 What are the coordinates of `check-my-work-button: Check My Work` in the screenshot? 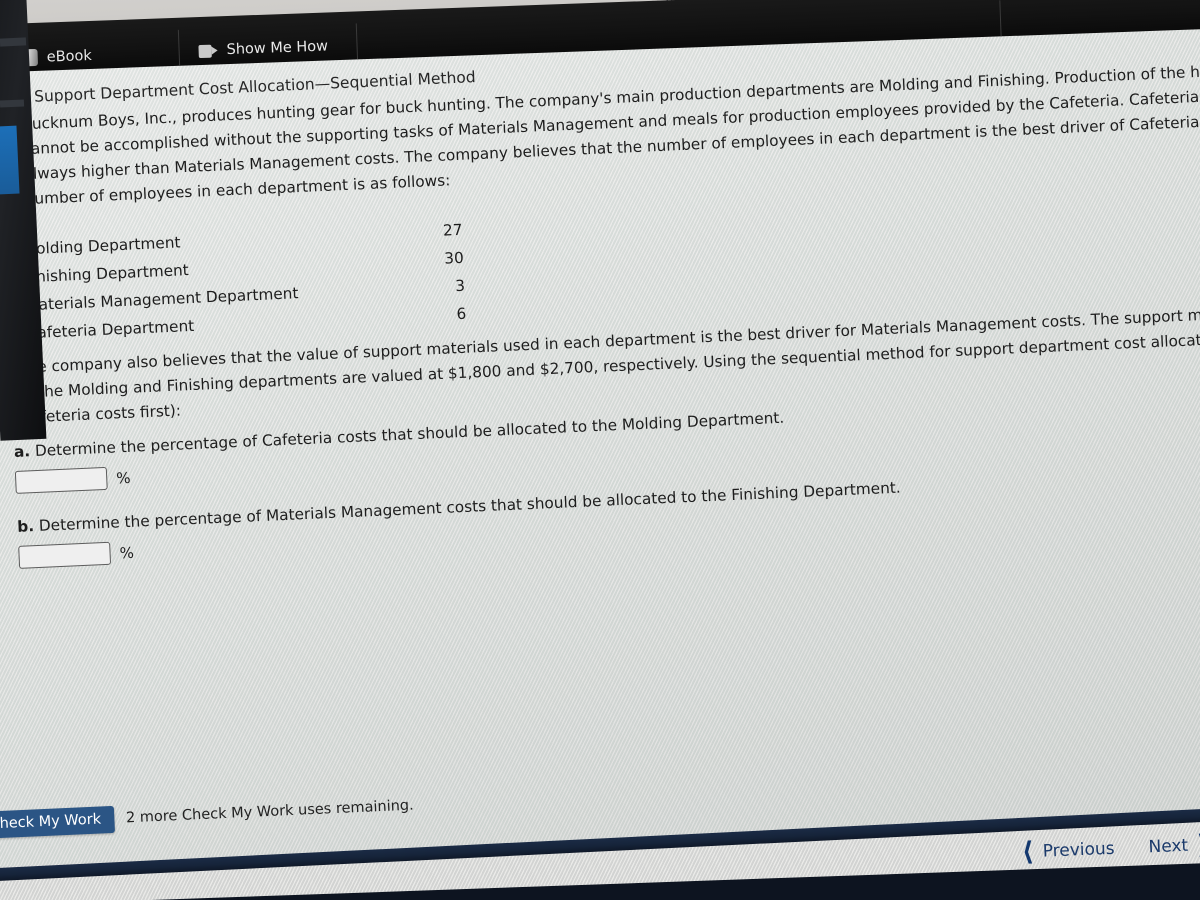 It's located at (57, 822).